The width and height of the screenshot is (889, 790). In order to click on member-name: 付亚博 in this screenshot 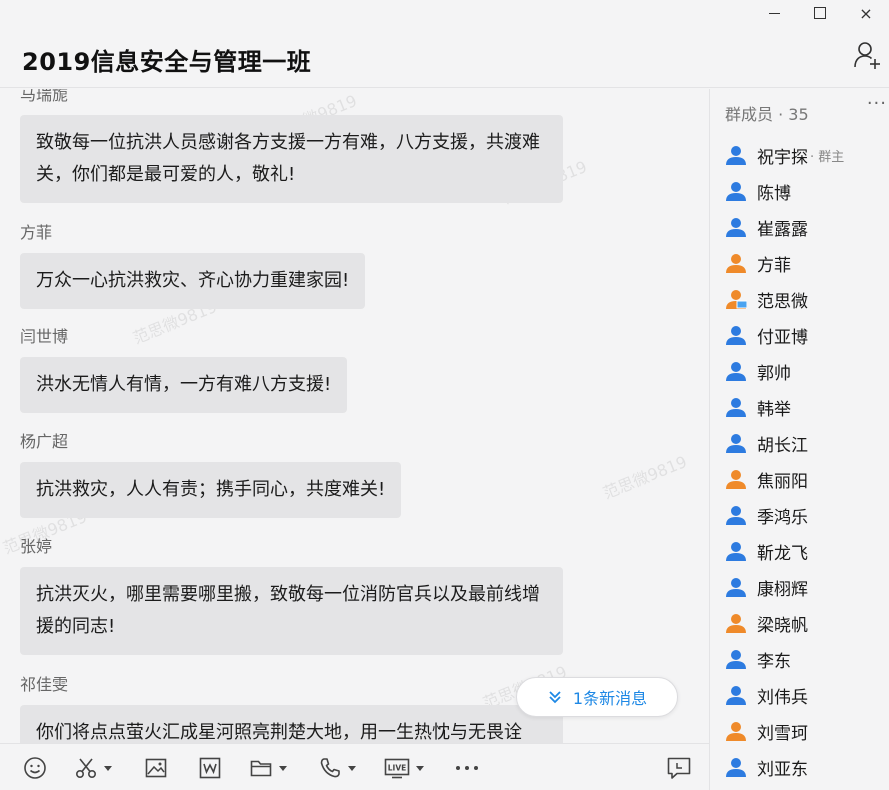, I will do `click(782, 337)`.